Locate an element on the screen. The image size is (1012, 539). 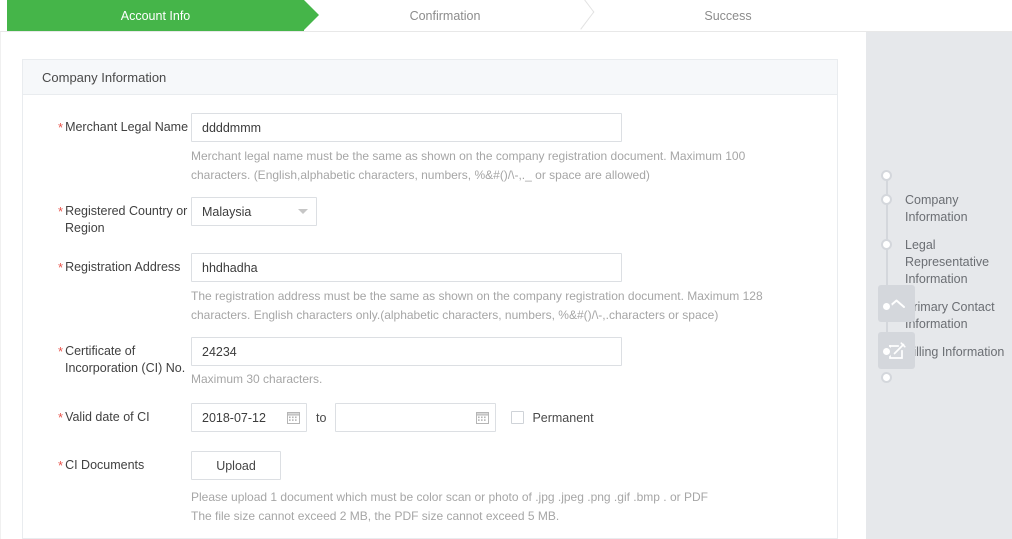
nav-item-label: Billing Information is located at coordinates (955, 352).